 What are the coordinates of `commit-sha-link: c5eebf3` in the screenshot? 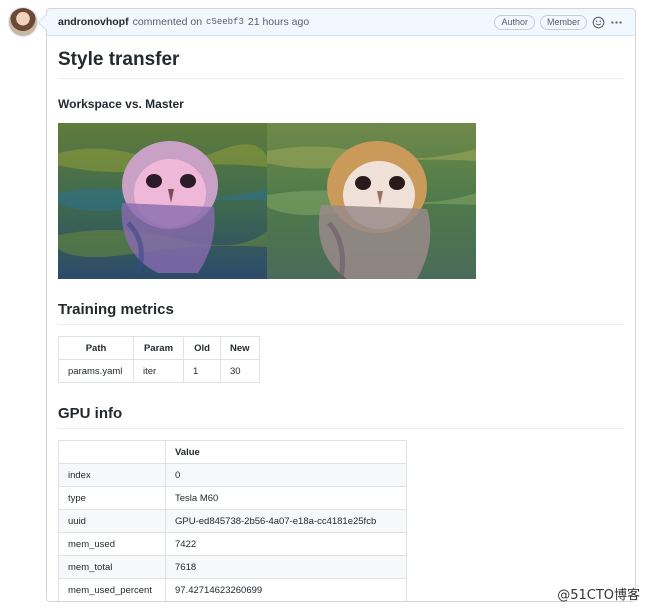 It's located at (225, 22).